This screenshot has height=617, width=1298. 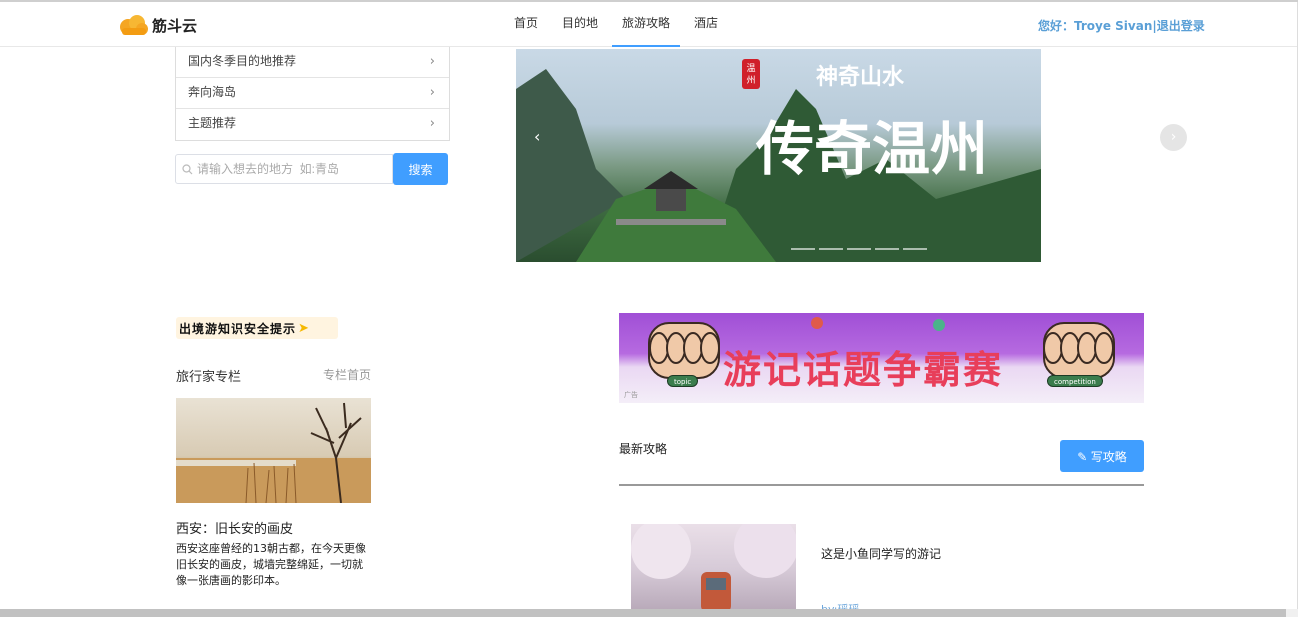 I want to click on main-nav: 首页 目的地 旅游攻略 酒店, so click(x=618, y=24).